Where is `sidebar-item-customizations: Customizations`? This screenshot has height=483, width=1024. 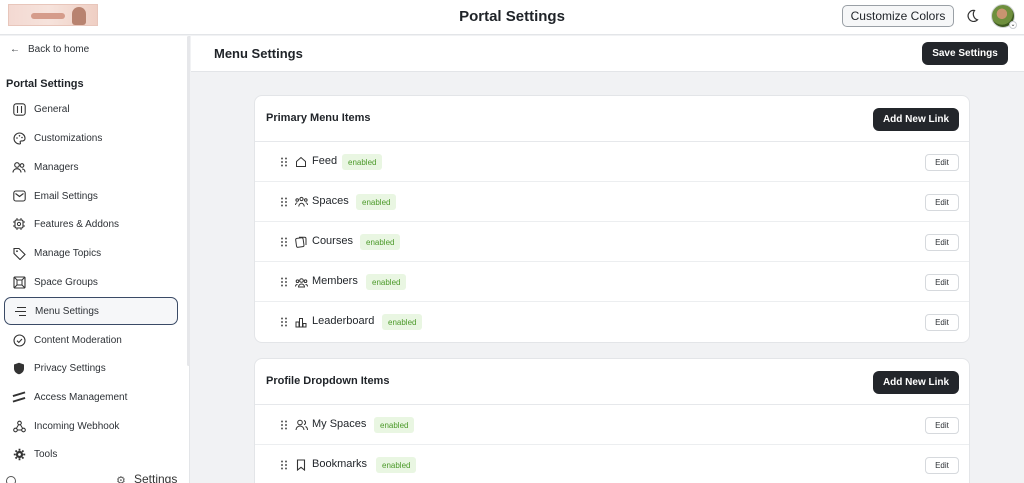 sidebar-item-customizations: Customizations is located at coordinates (91, 138).